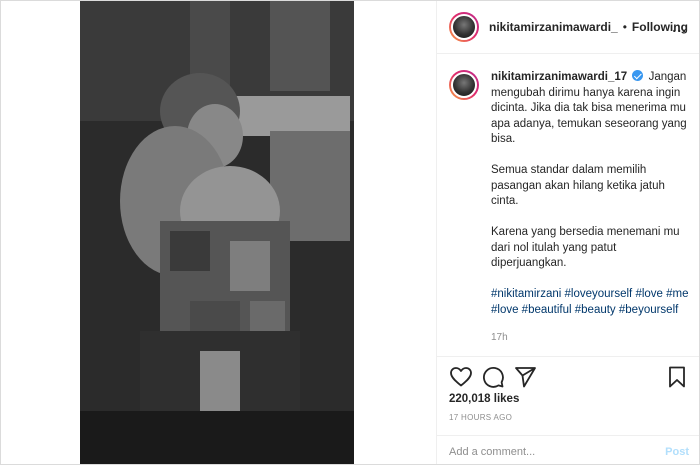 The width and height of the screenshot is (700, 465). What do you see at coordinates (484, 399) in the screenshot?
I see `likes-count: 220,018 likes` at bounding box center [484, 399].